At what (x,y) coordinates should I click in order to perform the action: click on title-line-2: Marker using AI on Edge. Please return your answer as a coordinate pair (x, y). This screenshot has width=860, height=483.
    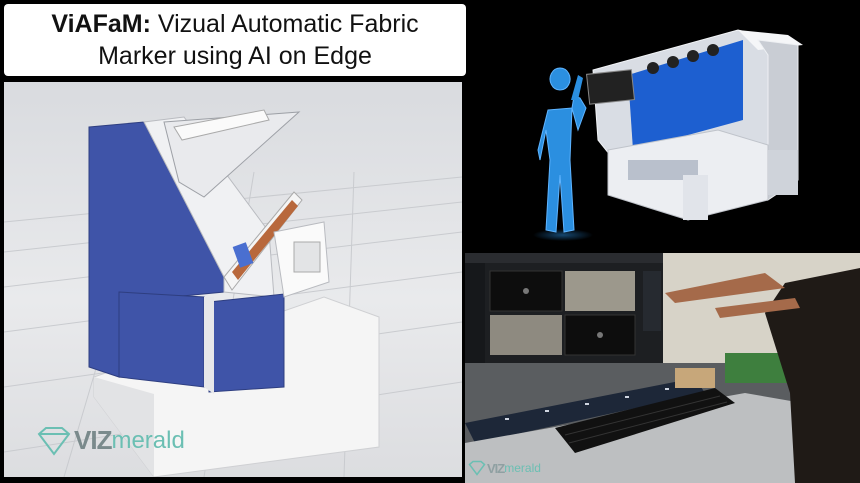
    Looking at the image, I should click on (235, 56).